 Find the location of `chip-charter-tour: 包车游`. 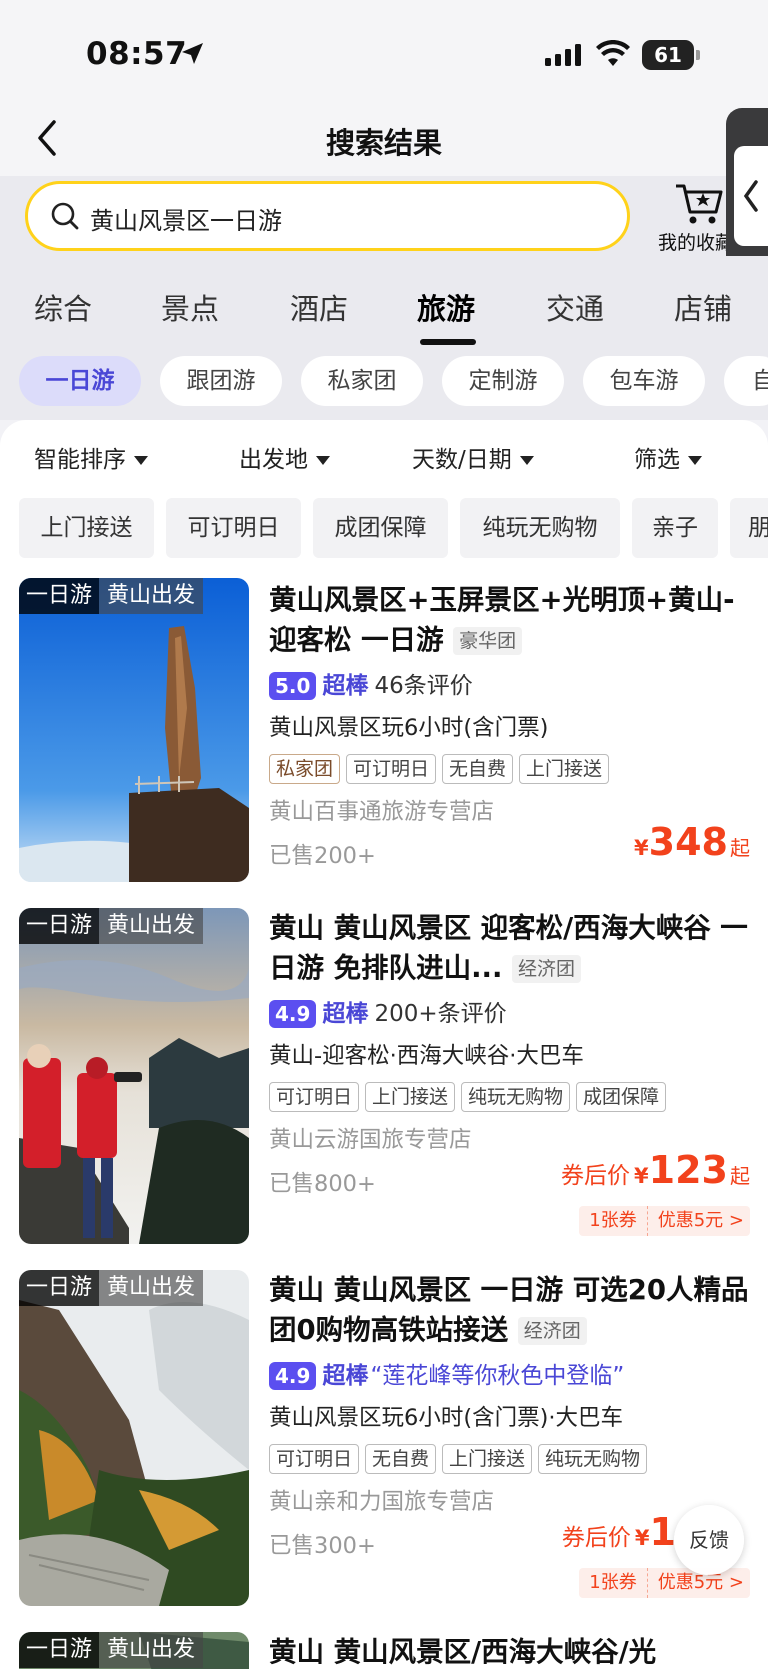

chip-charter-tour: 包车游 is located at coordinates (644, 381).